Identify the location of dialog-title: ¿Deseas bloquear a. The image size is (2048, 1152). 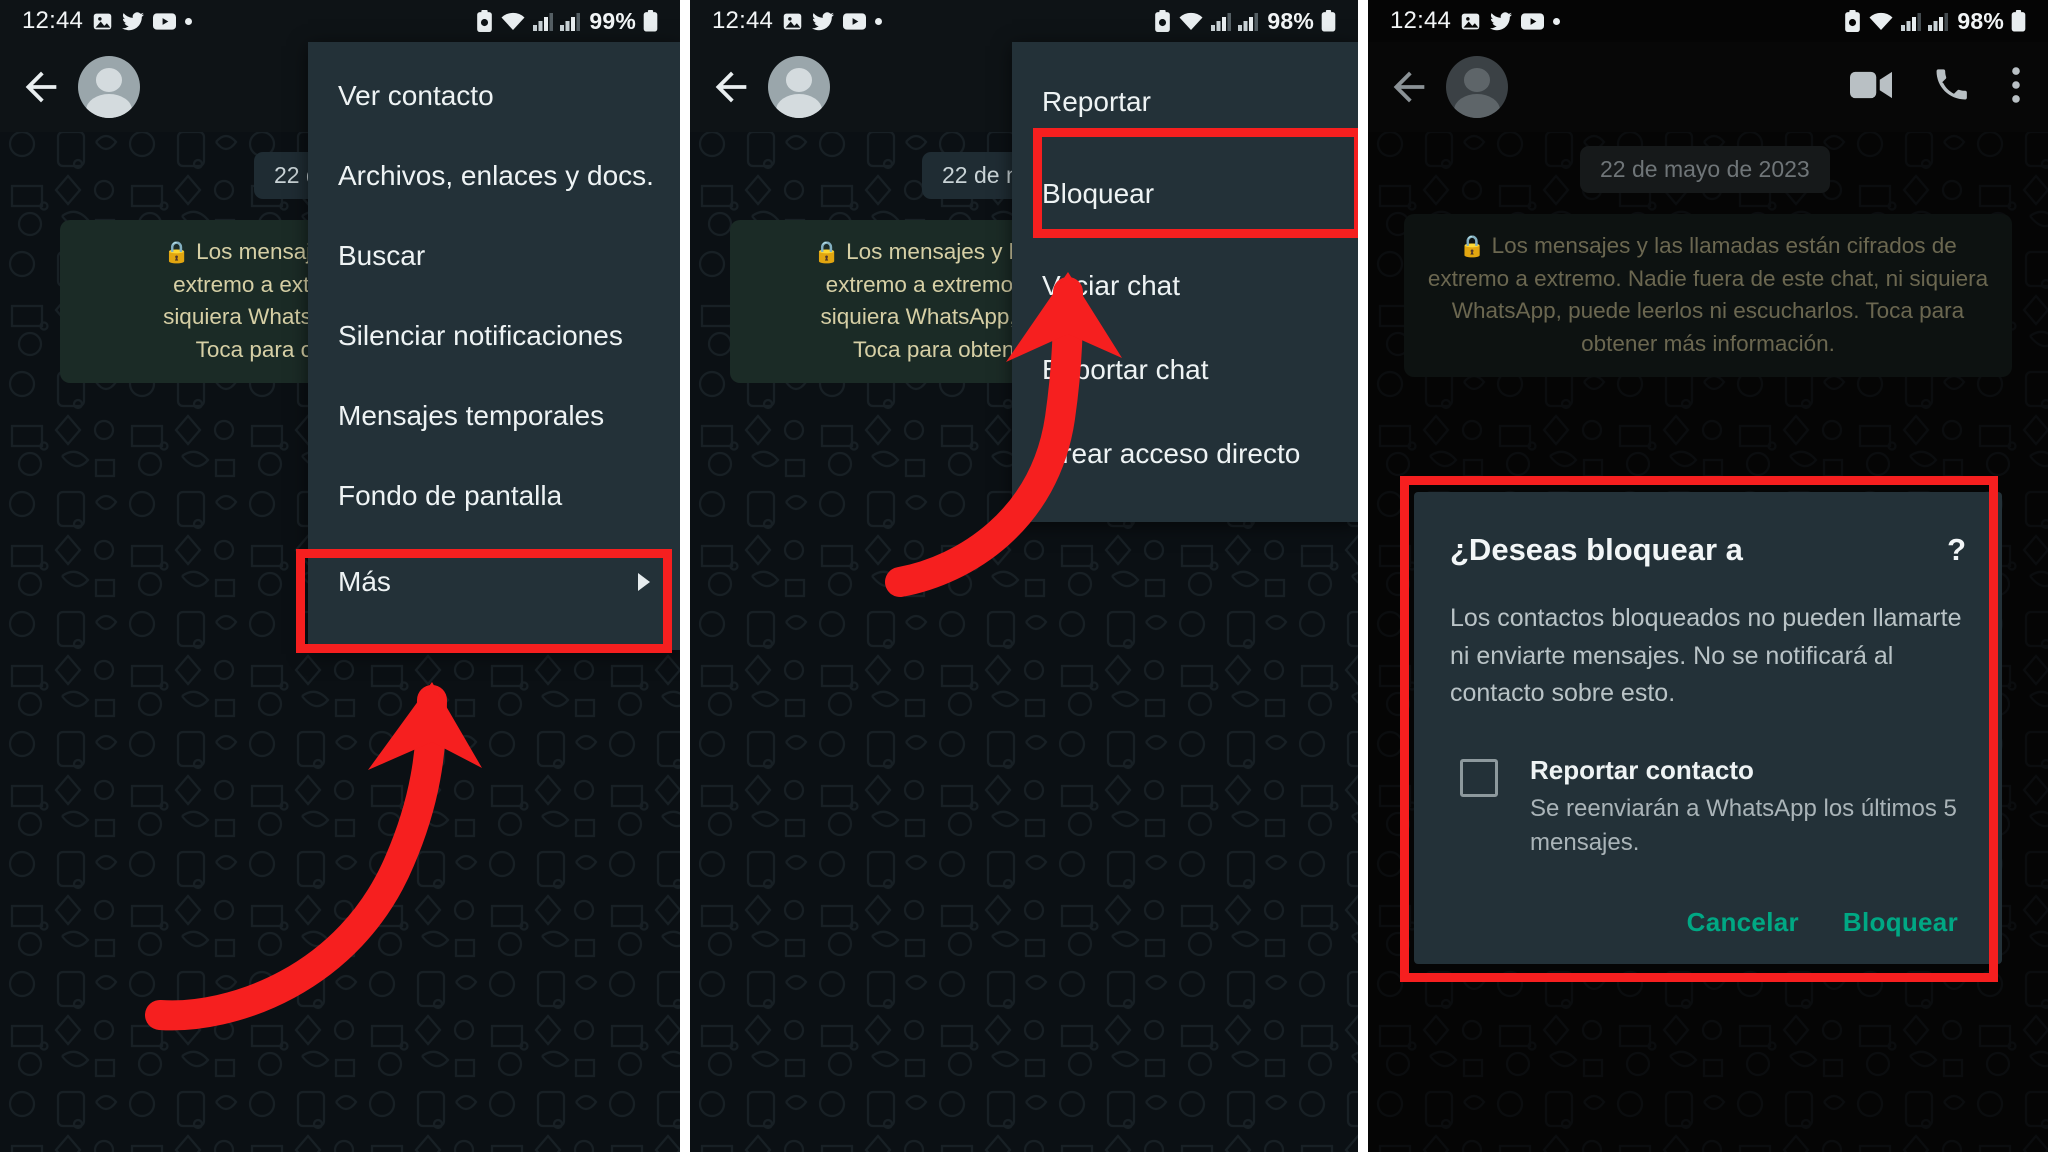
(1596, 549).